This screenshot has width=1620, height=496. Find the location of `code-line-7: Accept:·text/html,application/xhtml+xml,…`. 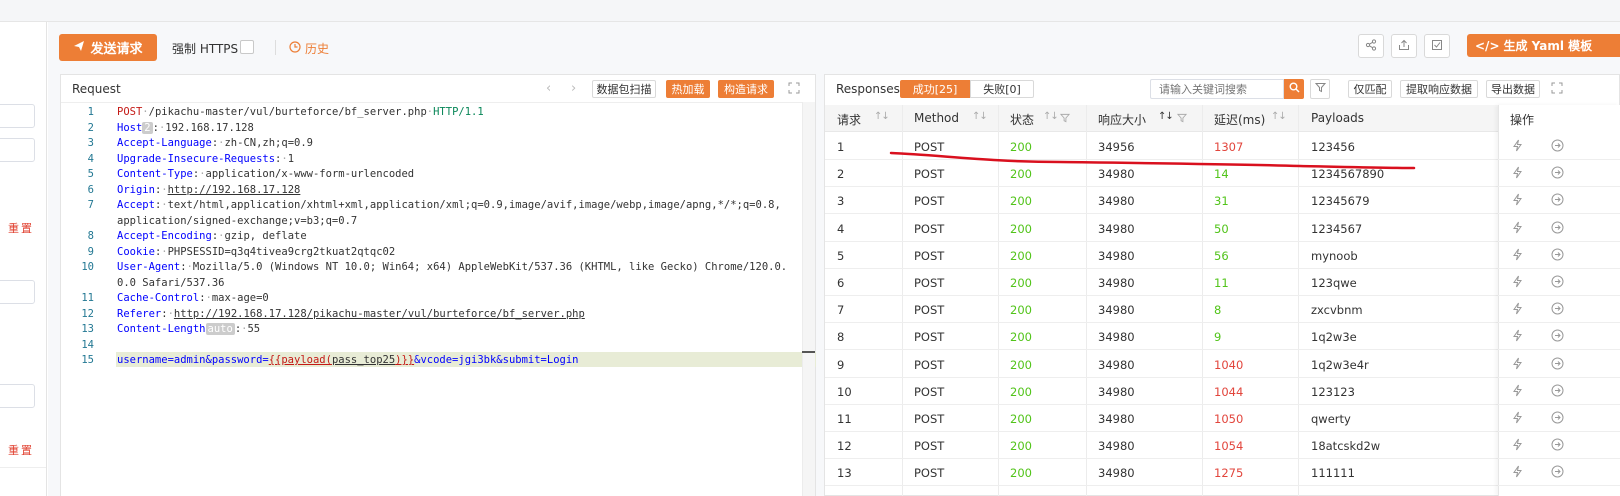

code-line-7: Accept:·text/html,application/xhtml+xml,… is located at coordinates (449, 205).